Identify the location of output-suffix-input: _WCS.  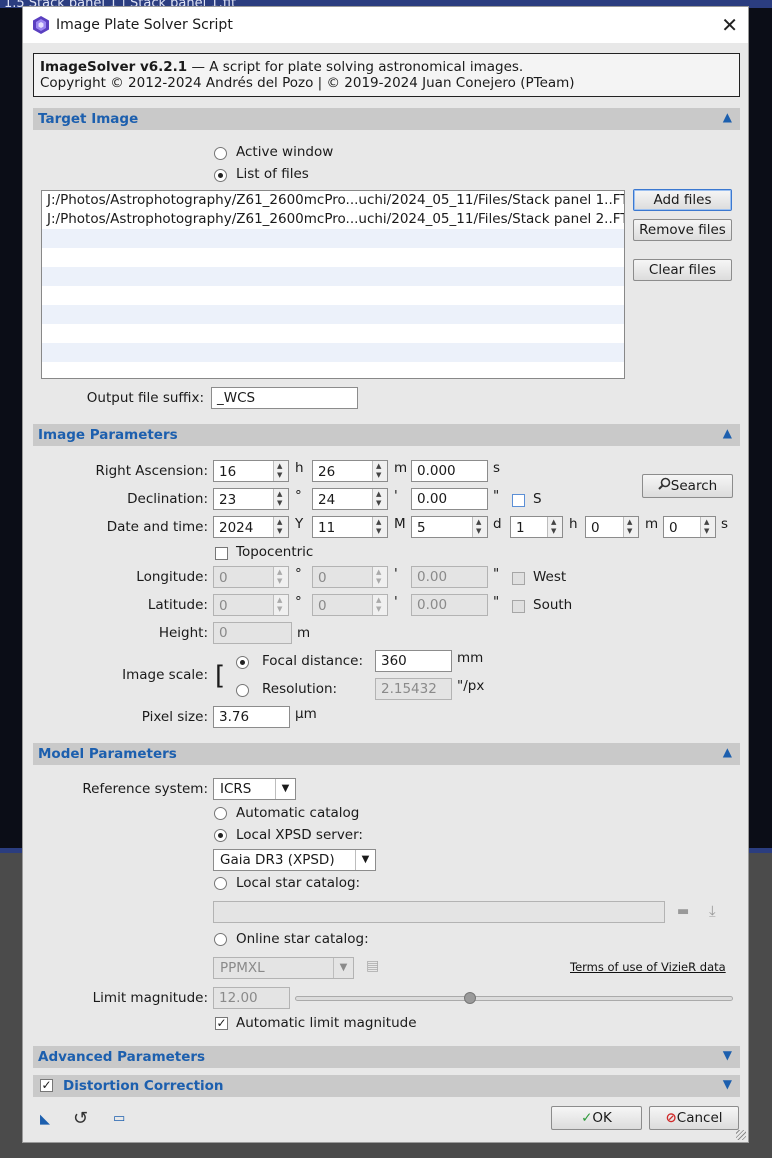
(284, 398).